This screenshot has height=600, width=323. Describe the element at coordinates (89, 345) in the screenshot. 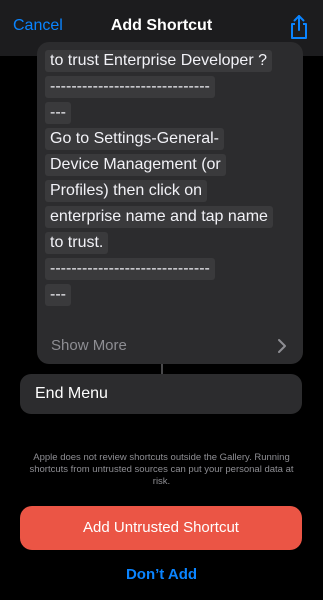

I see `show-more-label: Show More` at that location.